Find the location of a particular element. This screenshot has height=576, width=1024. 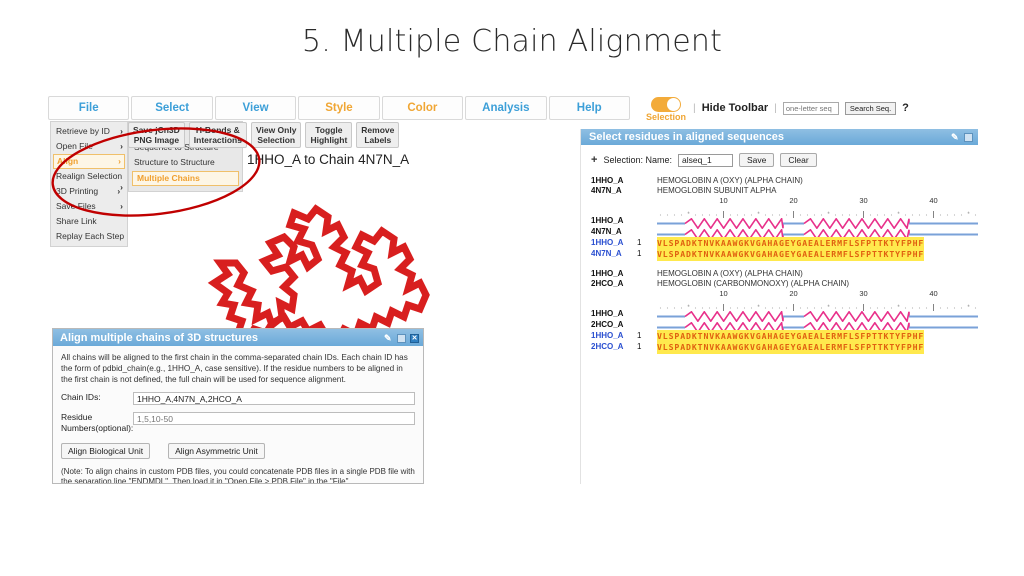

toolbar-button-line1: View Only is located at coordinates (276, 130).